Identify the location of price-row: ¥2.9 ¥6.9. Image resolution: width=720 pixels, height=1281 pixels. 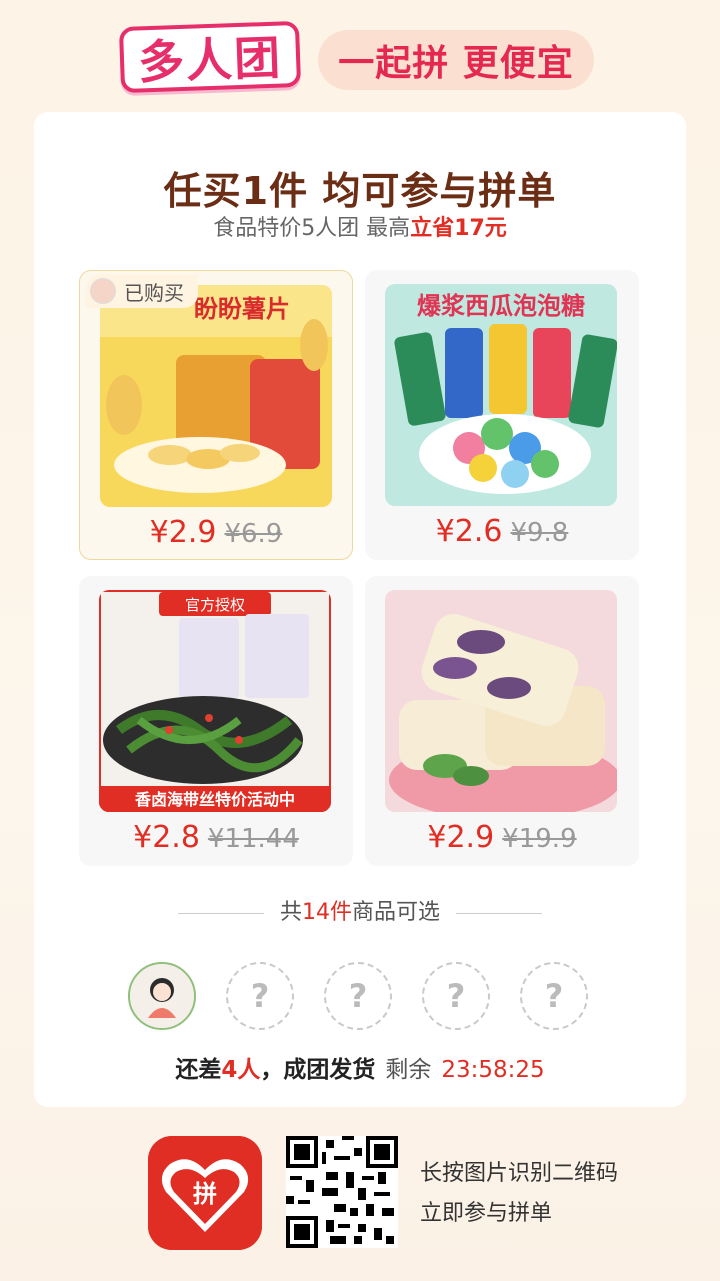
(216, 532).